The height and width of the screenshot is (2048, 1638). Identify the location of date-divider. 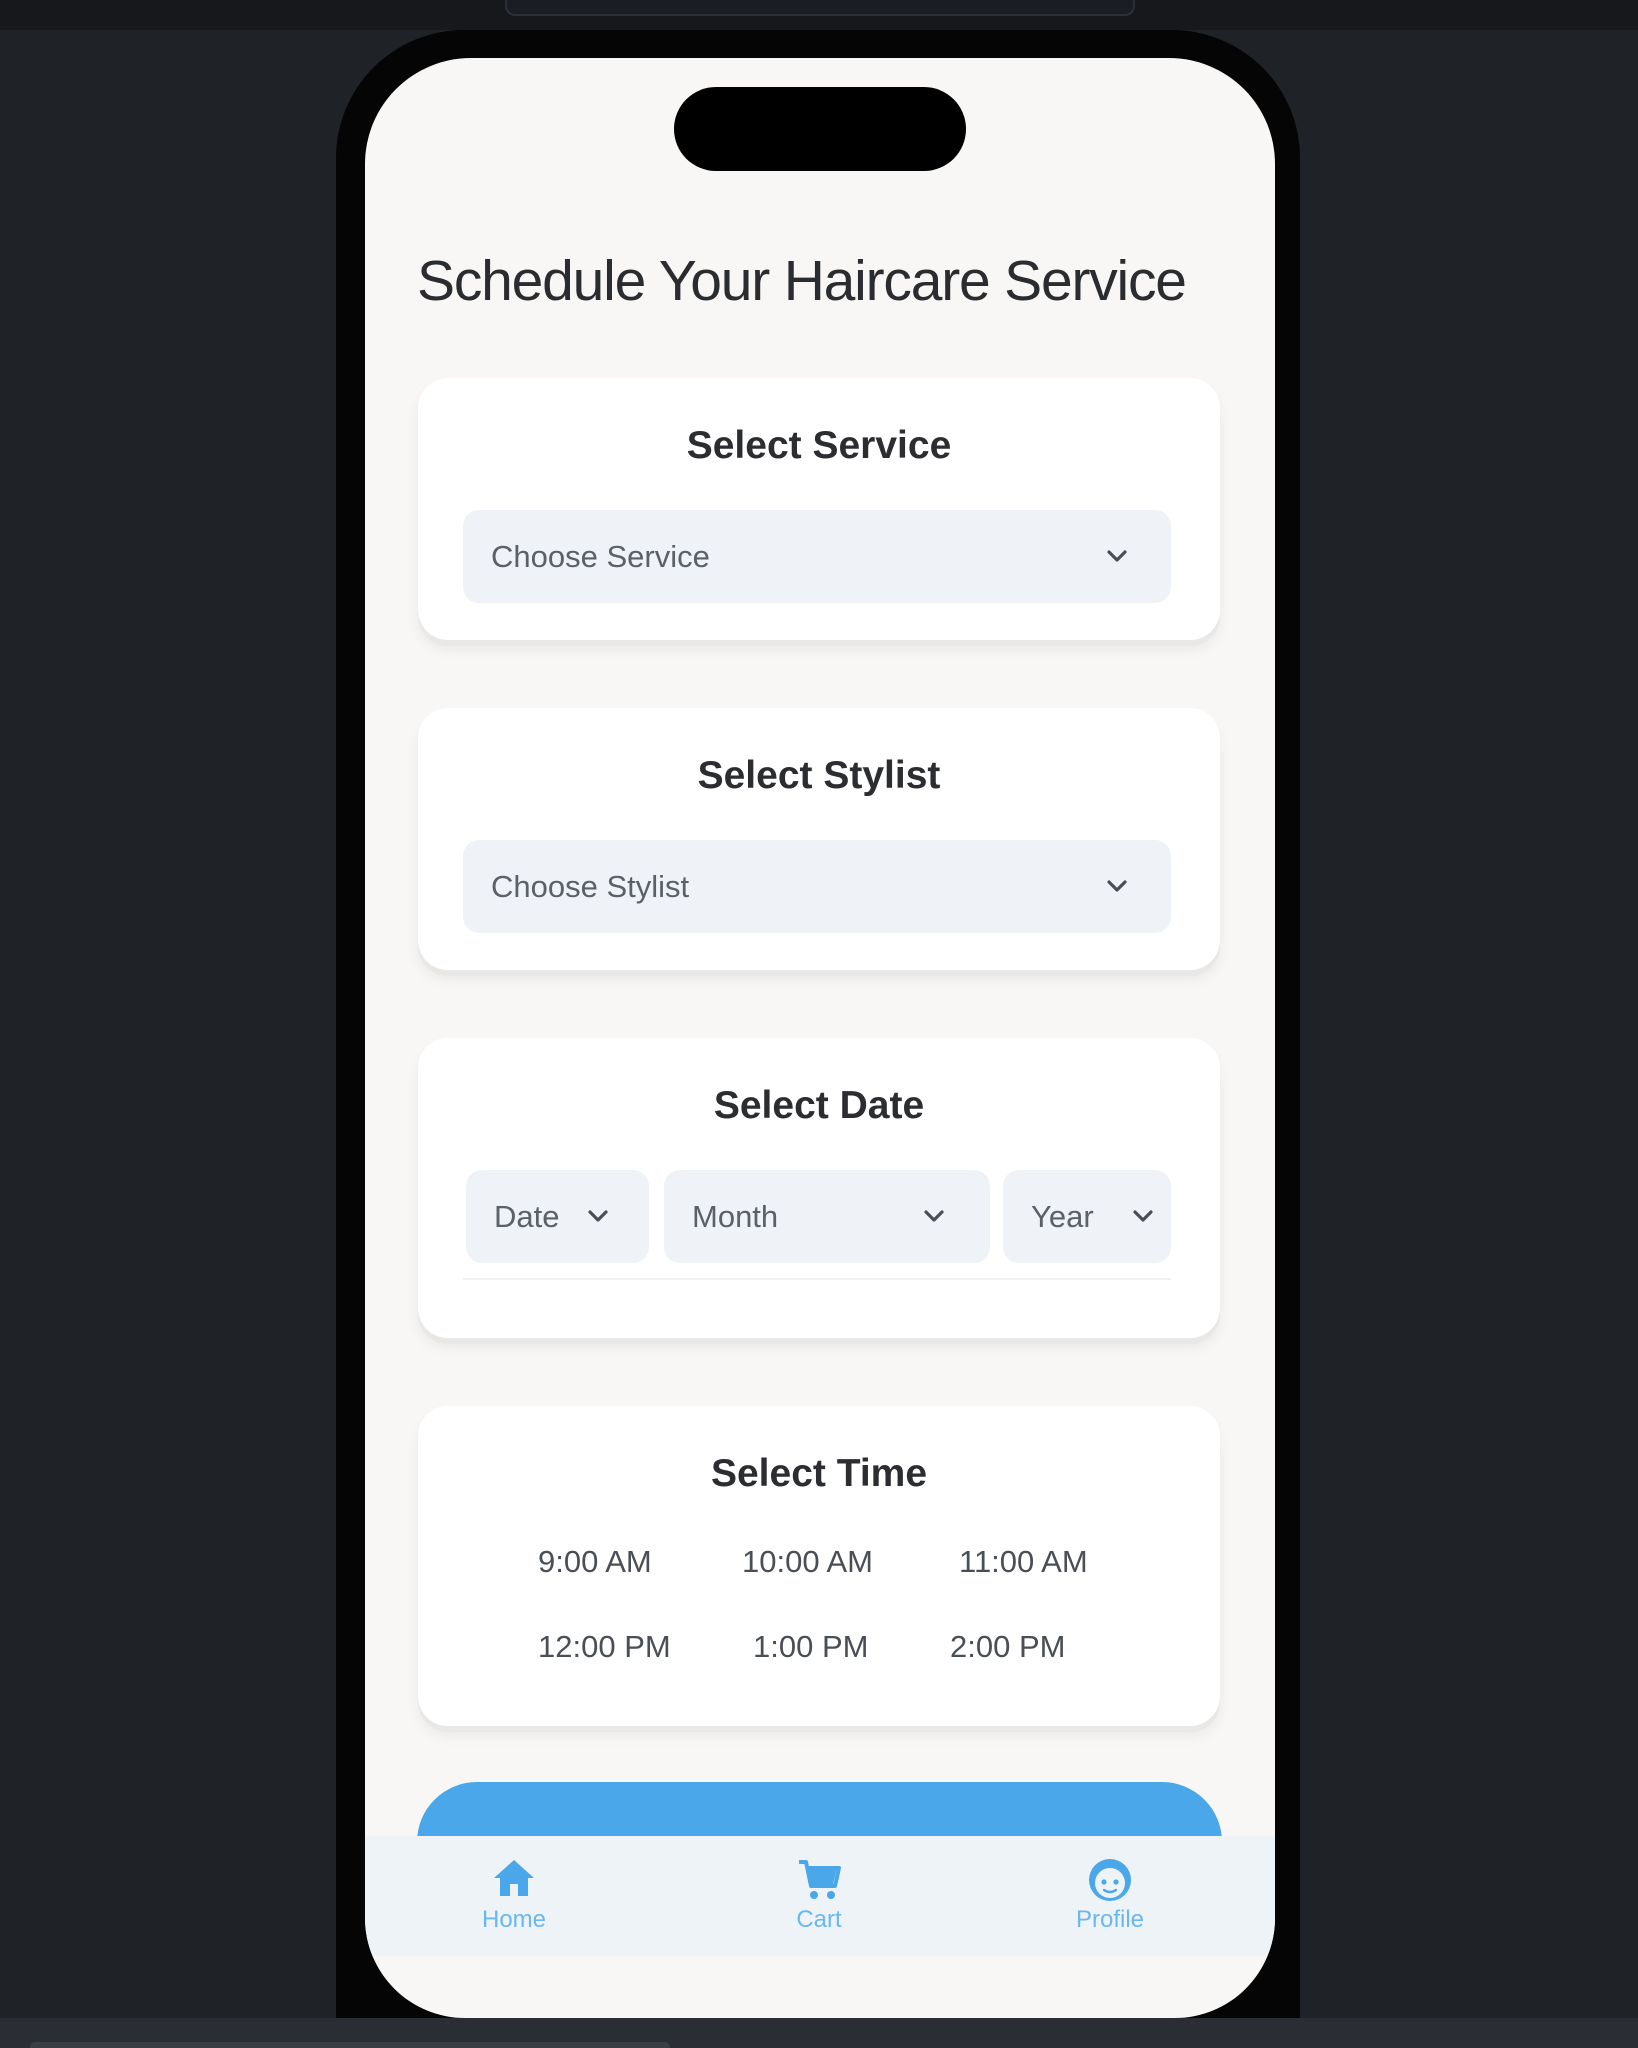
(817, 1279).